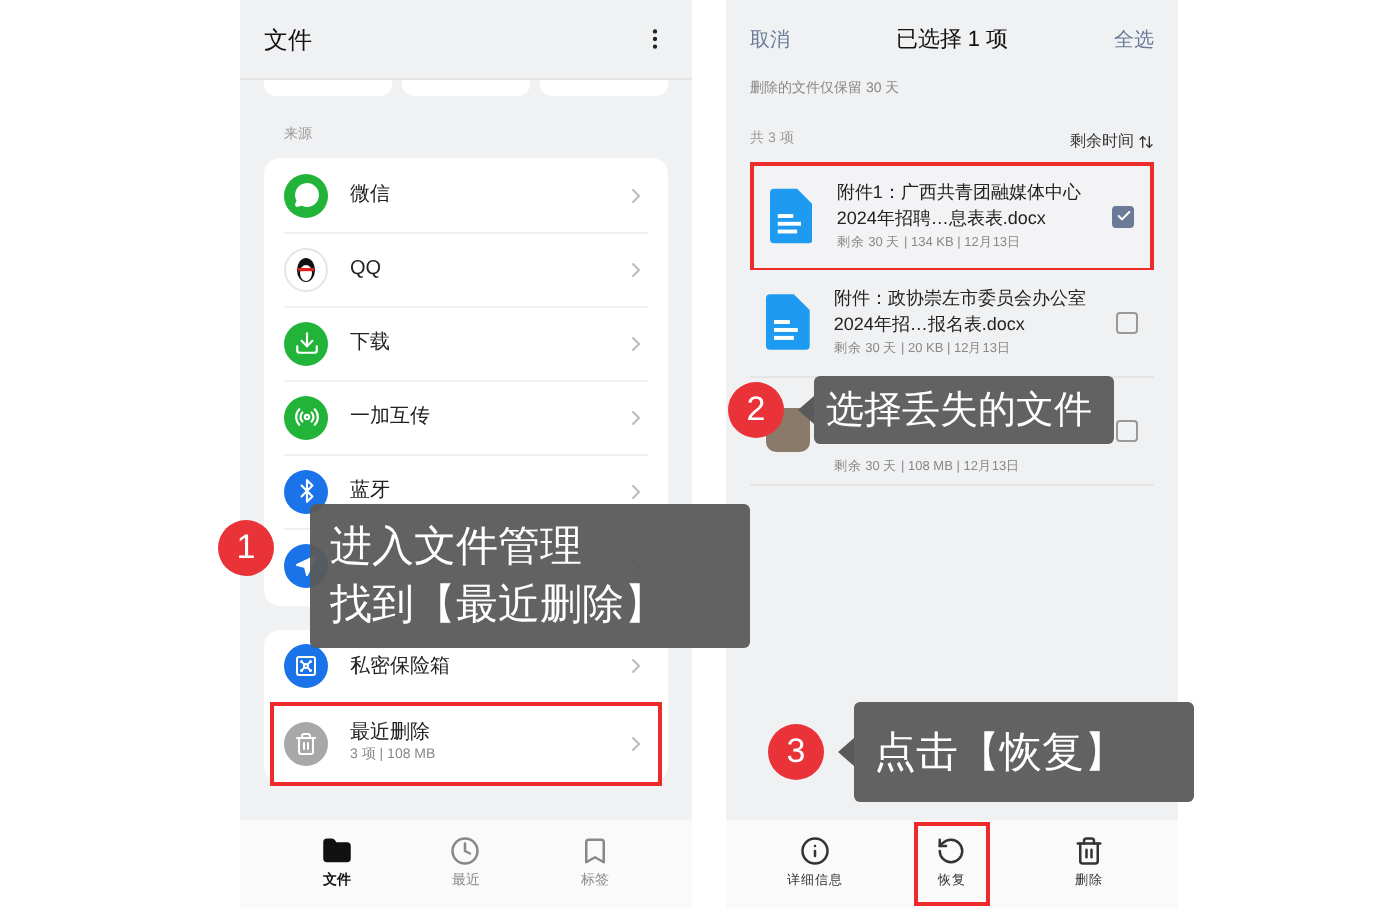 The height and width of the screenshot is (908, 1400). Describe the element at coordinates (960, 311) in the screenshot. I see `file-name: 附件：政协崇左市委员会办公室2024年招…报名表.docx` at that location.